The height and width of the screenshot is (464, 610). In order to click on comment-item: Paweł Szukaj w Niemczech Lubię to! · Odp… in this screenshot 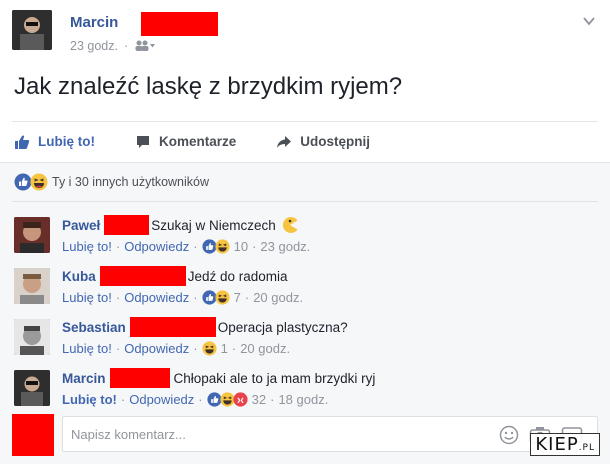, I will do `click(306, 237)`.